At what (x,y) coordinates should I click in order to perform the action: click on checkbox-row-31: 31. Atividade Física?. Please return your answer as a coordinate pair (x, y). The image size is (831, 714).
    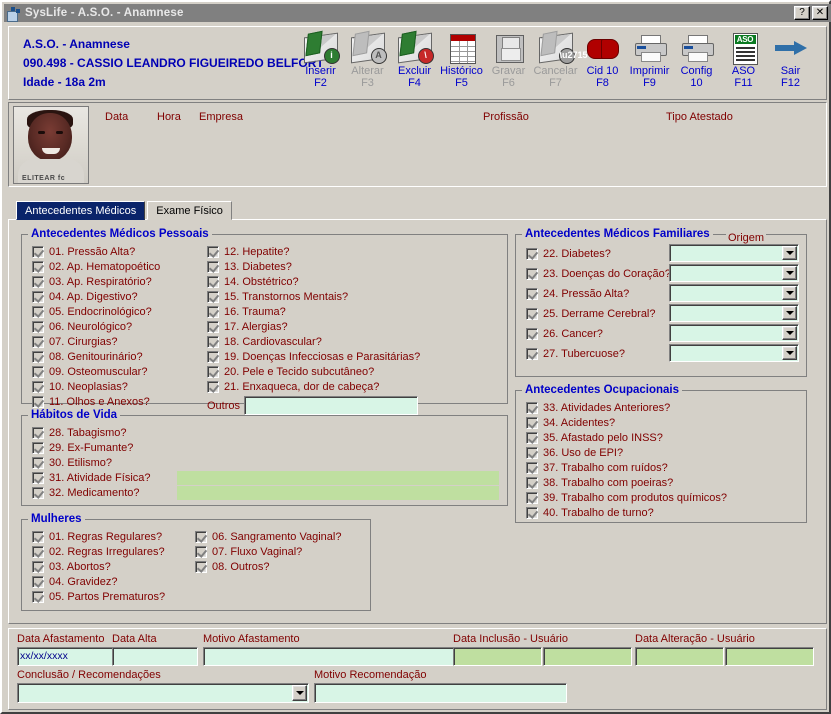
    Looking at the image, I should click on (91, 478).